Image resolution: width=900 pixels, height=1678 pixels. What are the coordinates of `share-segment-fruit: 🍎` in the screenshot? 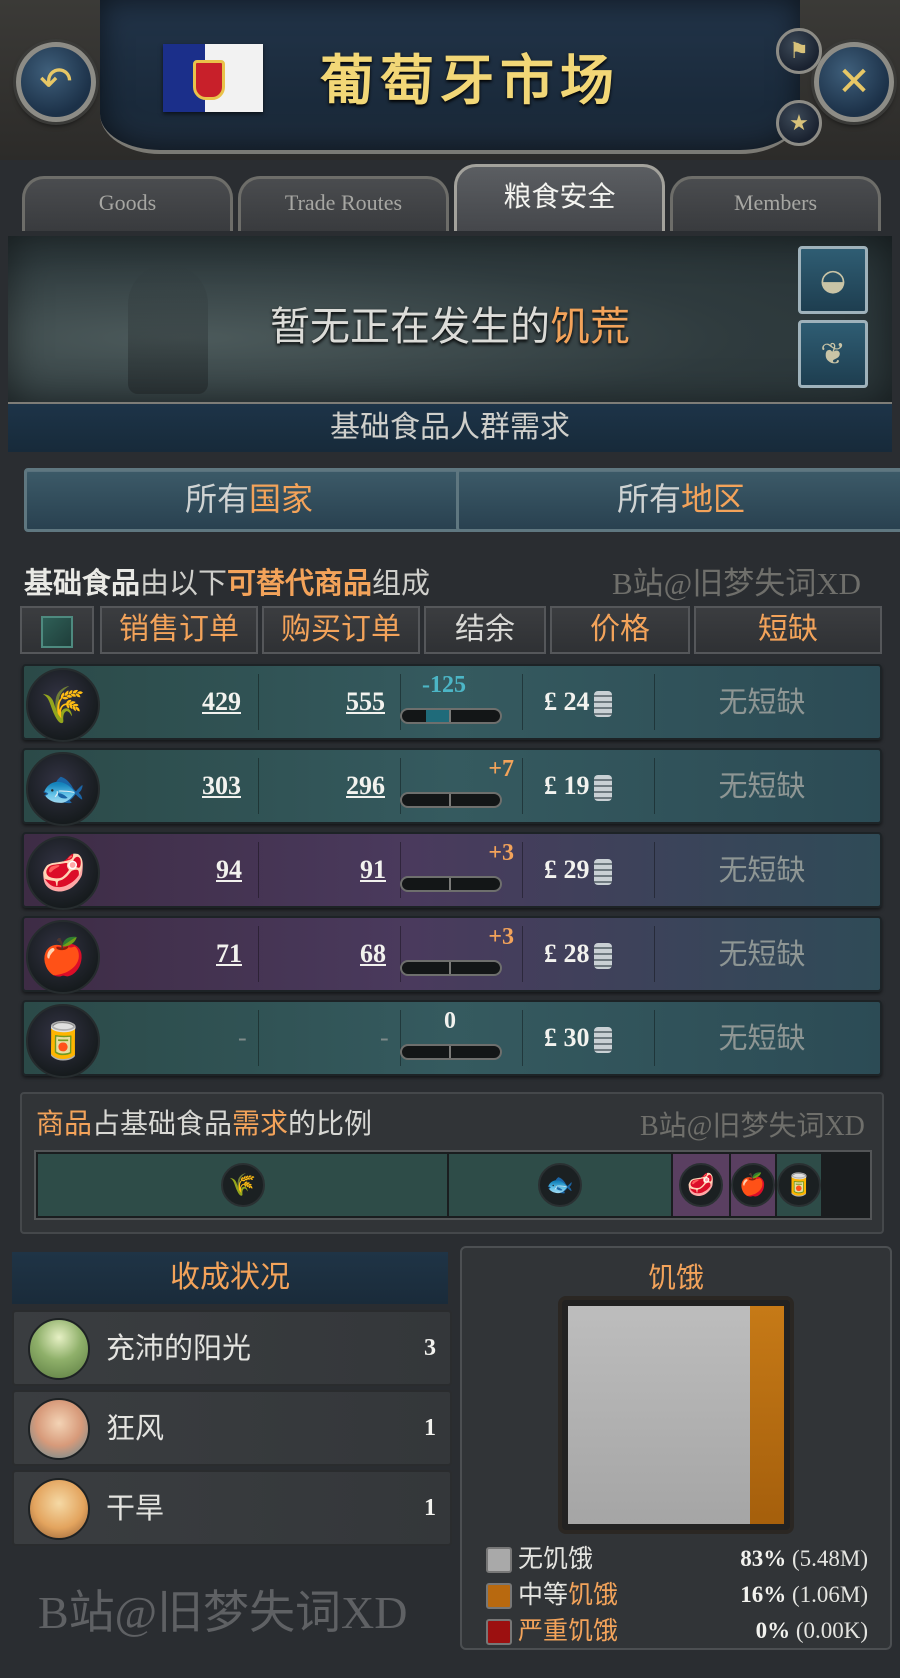 It's located at (754, 1185).